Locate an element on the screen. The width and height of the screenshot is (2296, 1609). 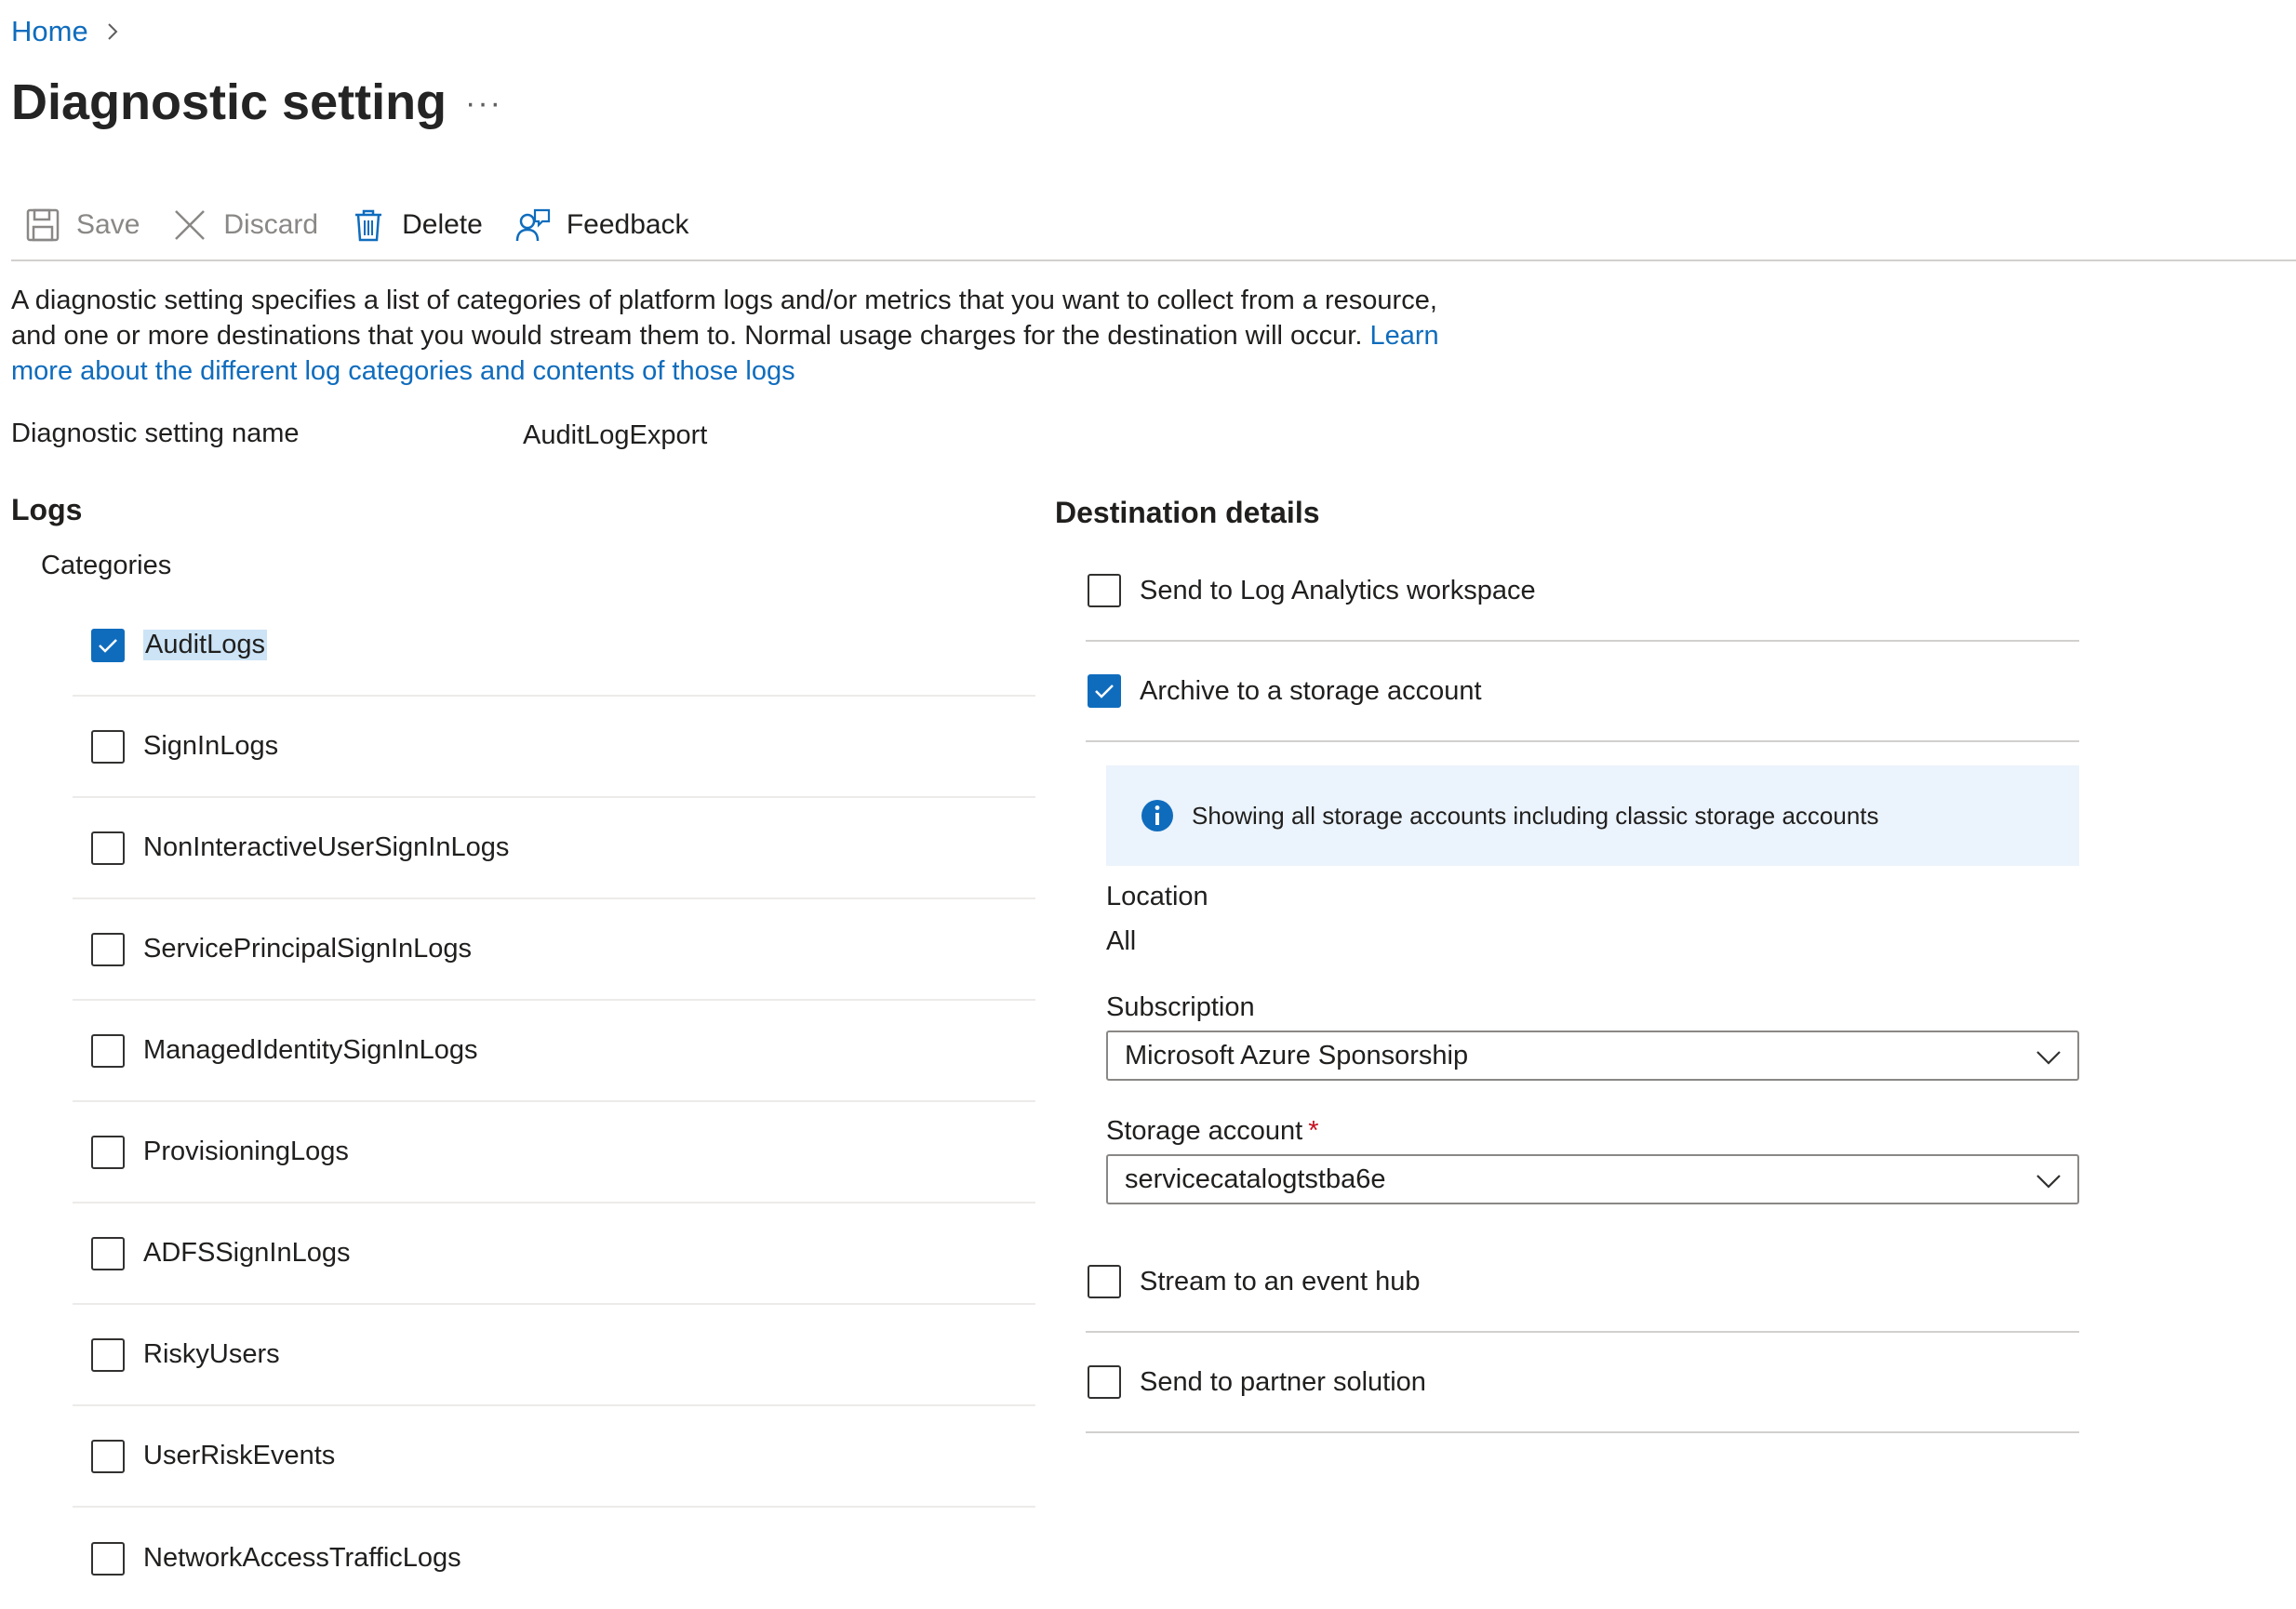
feedback-button: Feedback is located at coordinates (601, 225).